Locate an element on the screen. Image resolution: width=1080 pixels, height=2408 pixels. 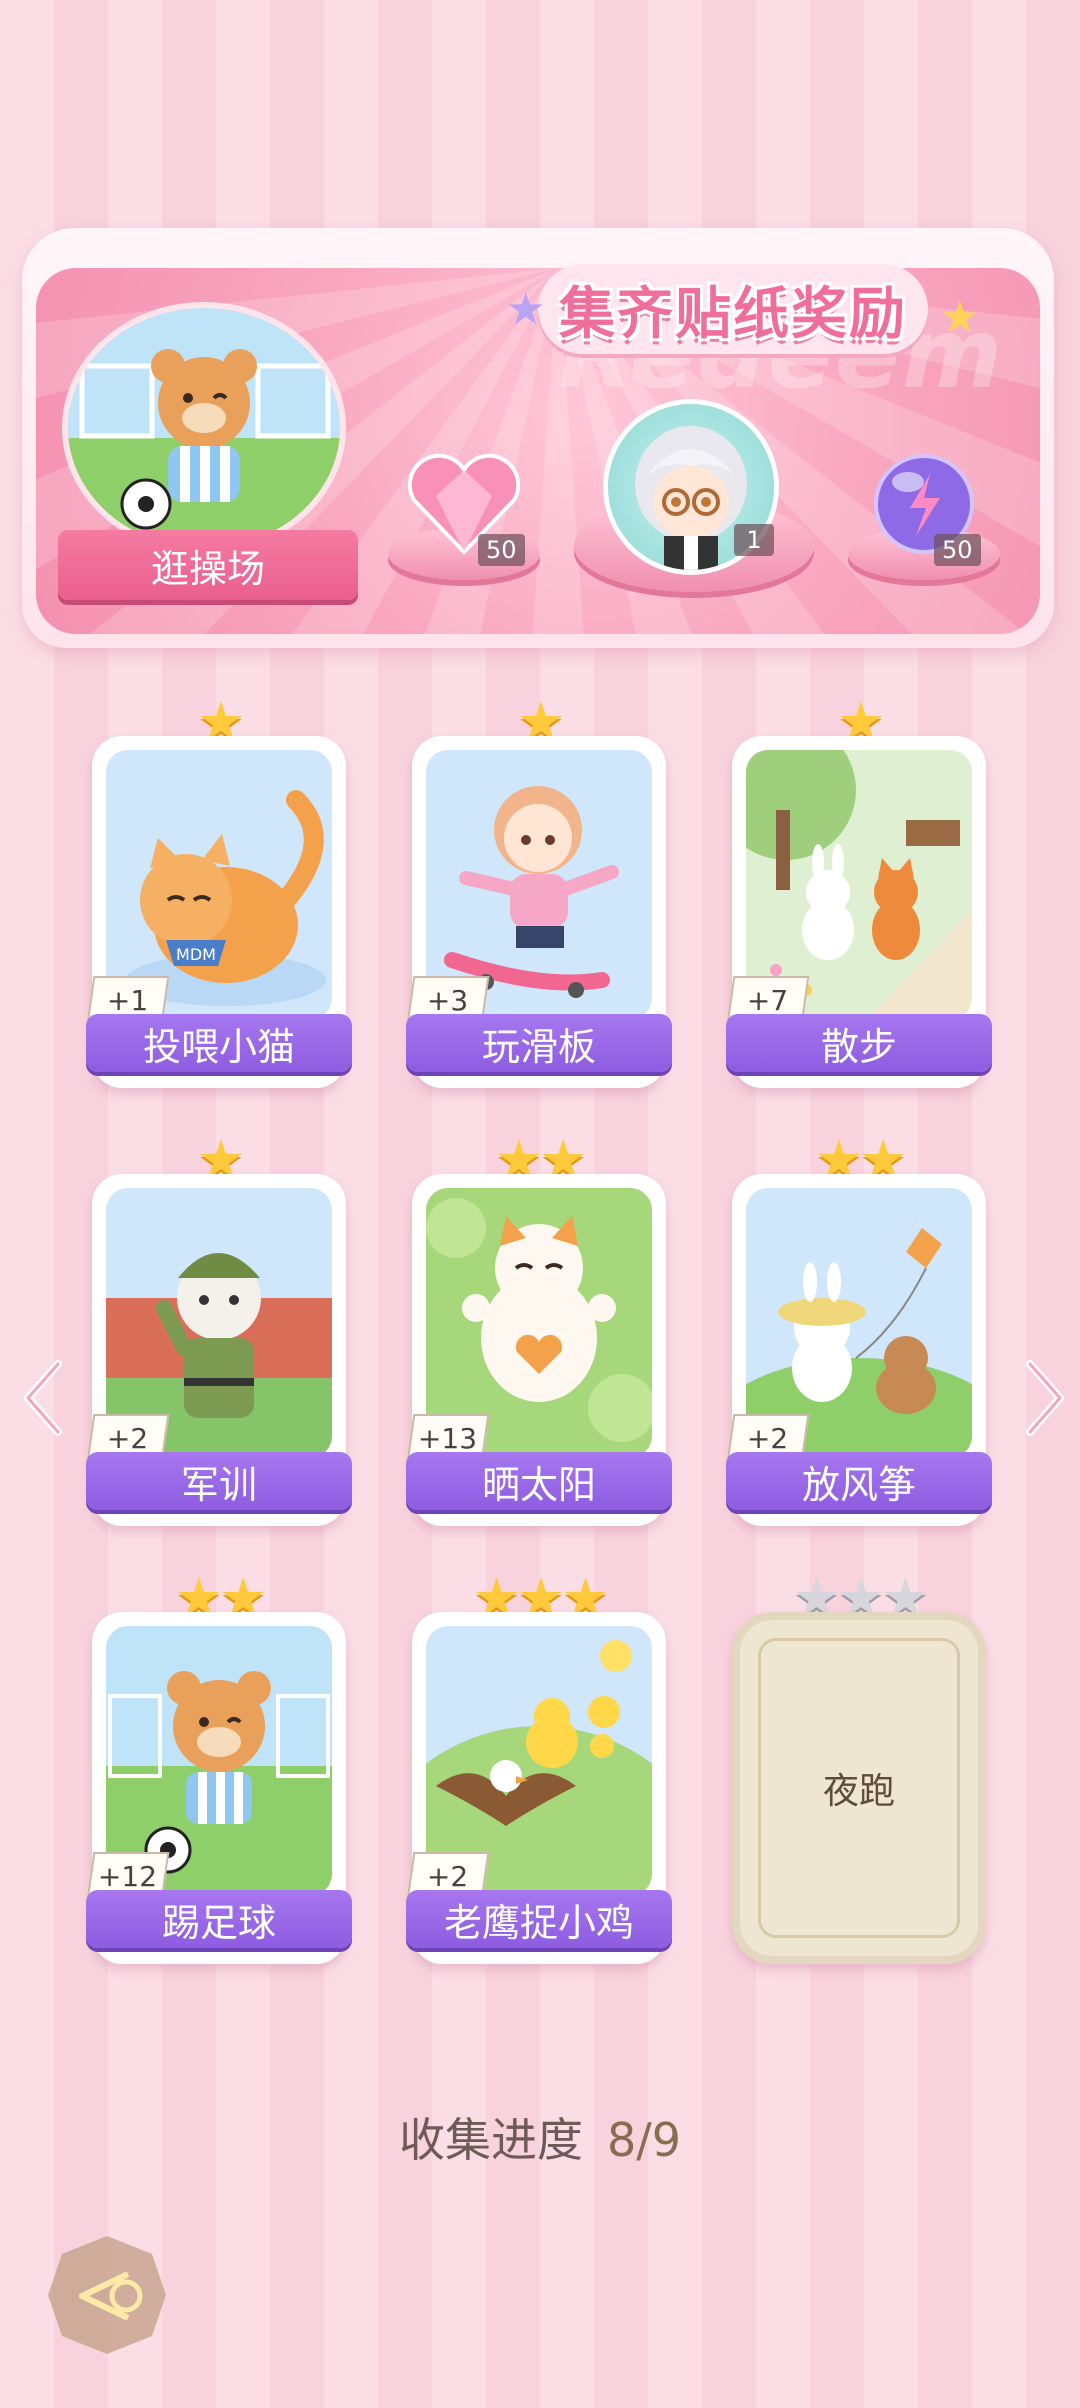
stage-medal is located at coordinates (204, 428).